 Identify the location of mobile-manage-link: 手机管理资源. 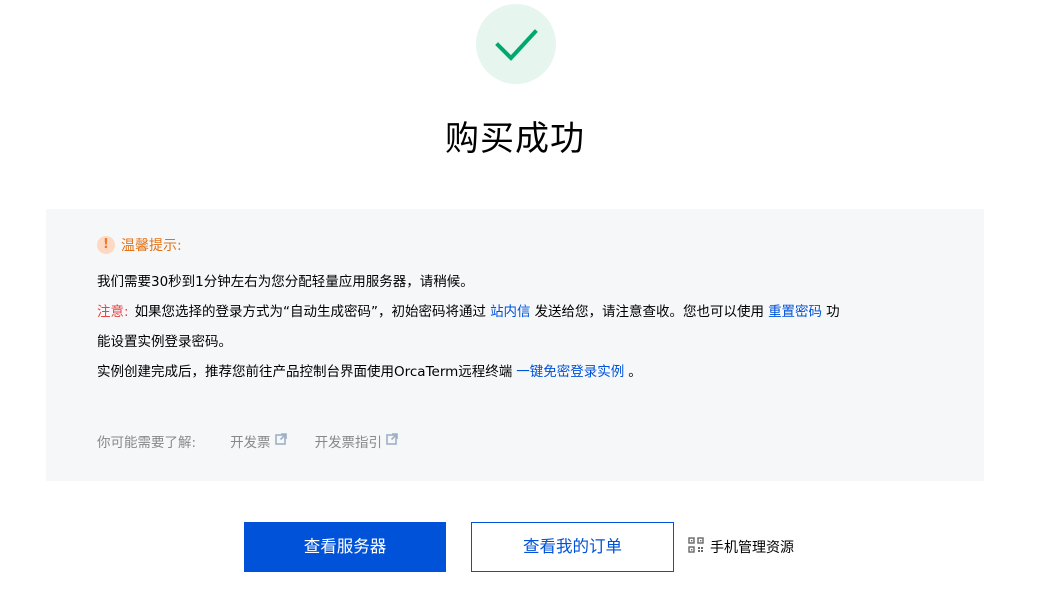
(741, 547).